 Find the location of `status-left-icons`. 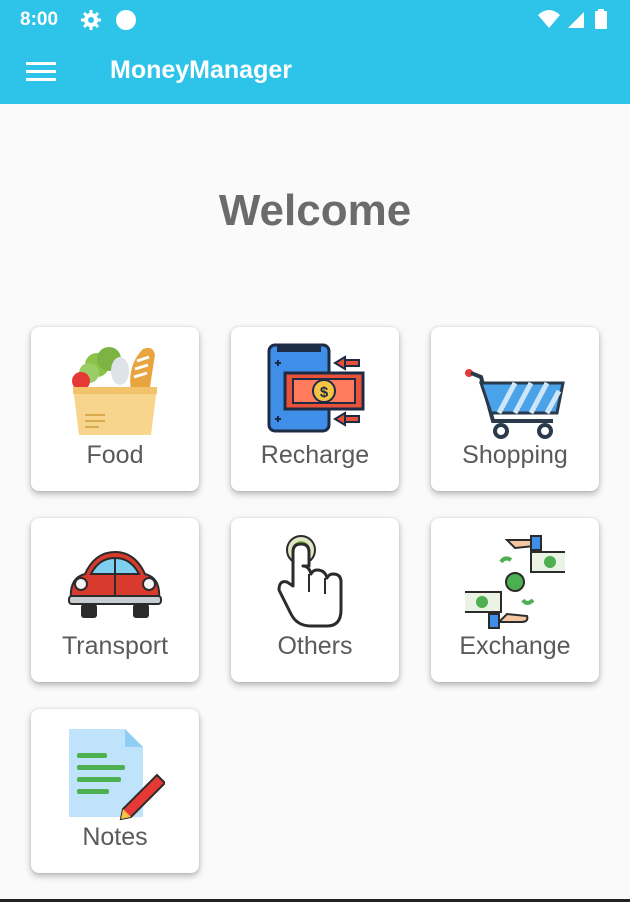

status-left-icons is located at coordinates (109, 20).